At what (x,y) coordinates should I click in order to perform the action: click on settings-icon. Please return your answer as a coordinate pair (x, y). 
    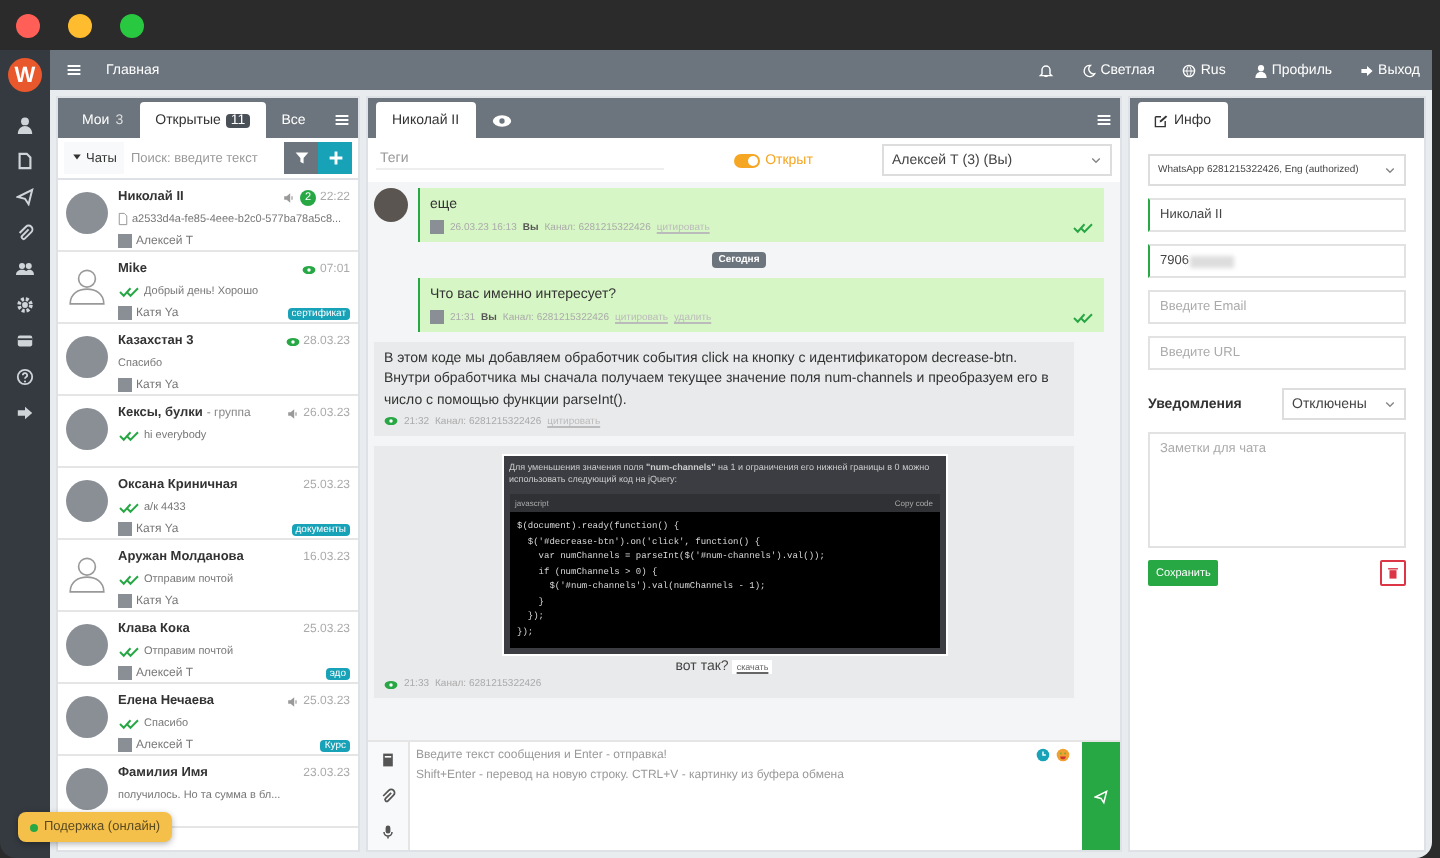
    Looking at the image, I should click on (25, 305).